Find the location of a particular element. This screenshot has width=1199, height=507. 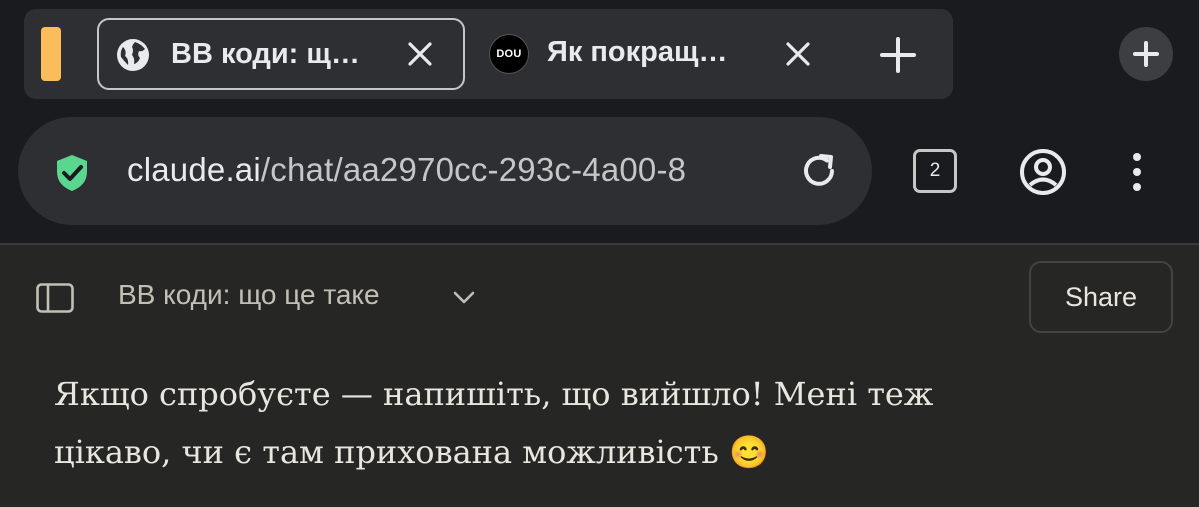

tab-group-marker is located at coordinates (51, 54).